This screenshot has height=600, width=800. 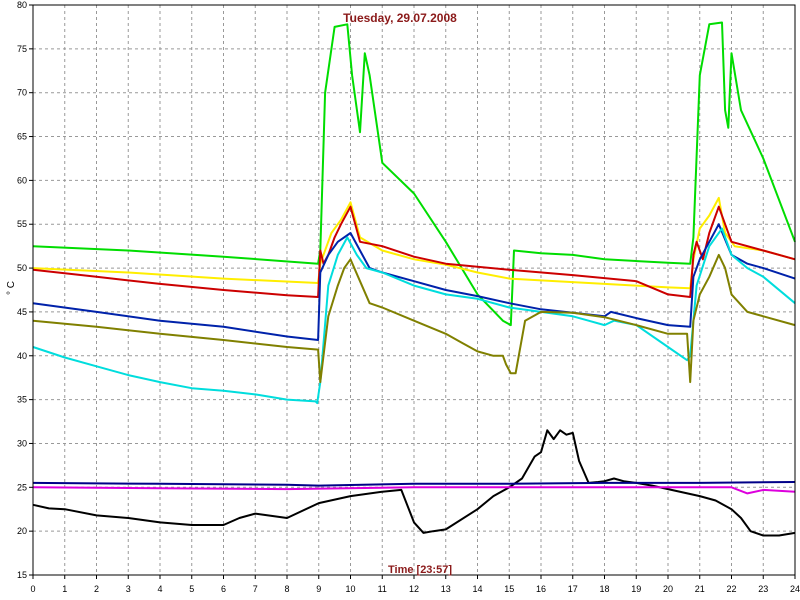 What do you see at coordinates (22, 531) in the screenshot?
I see `y-tick-label: 20` at bounding box center [22, 531].